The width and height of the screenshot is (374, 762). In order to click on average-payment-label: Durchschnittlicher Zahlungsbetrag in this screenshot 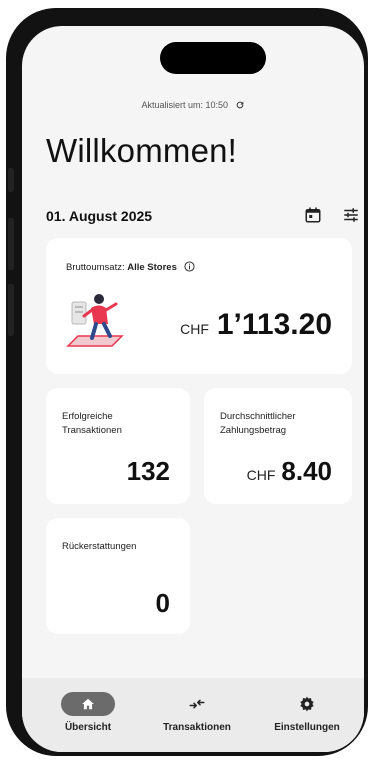, I will do `click(285, 424)`.